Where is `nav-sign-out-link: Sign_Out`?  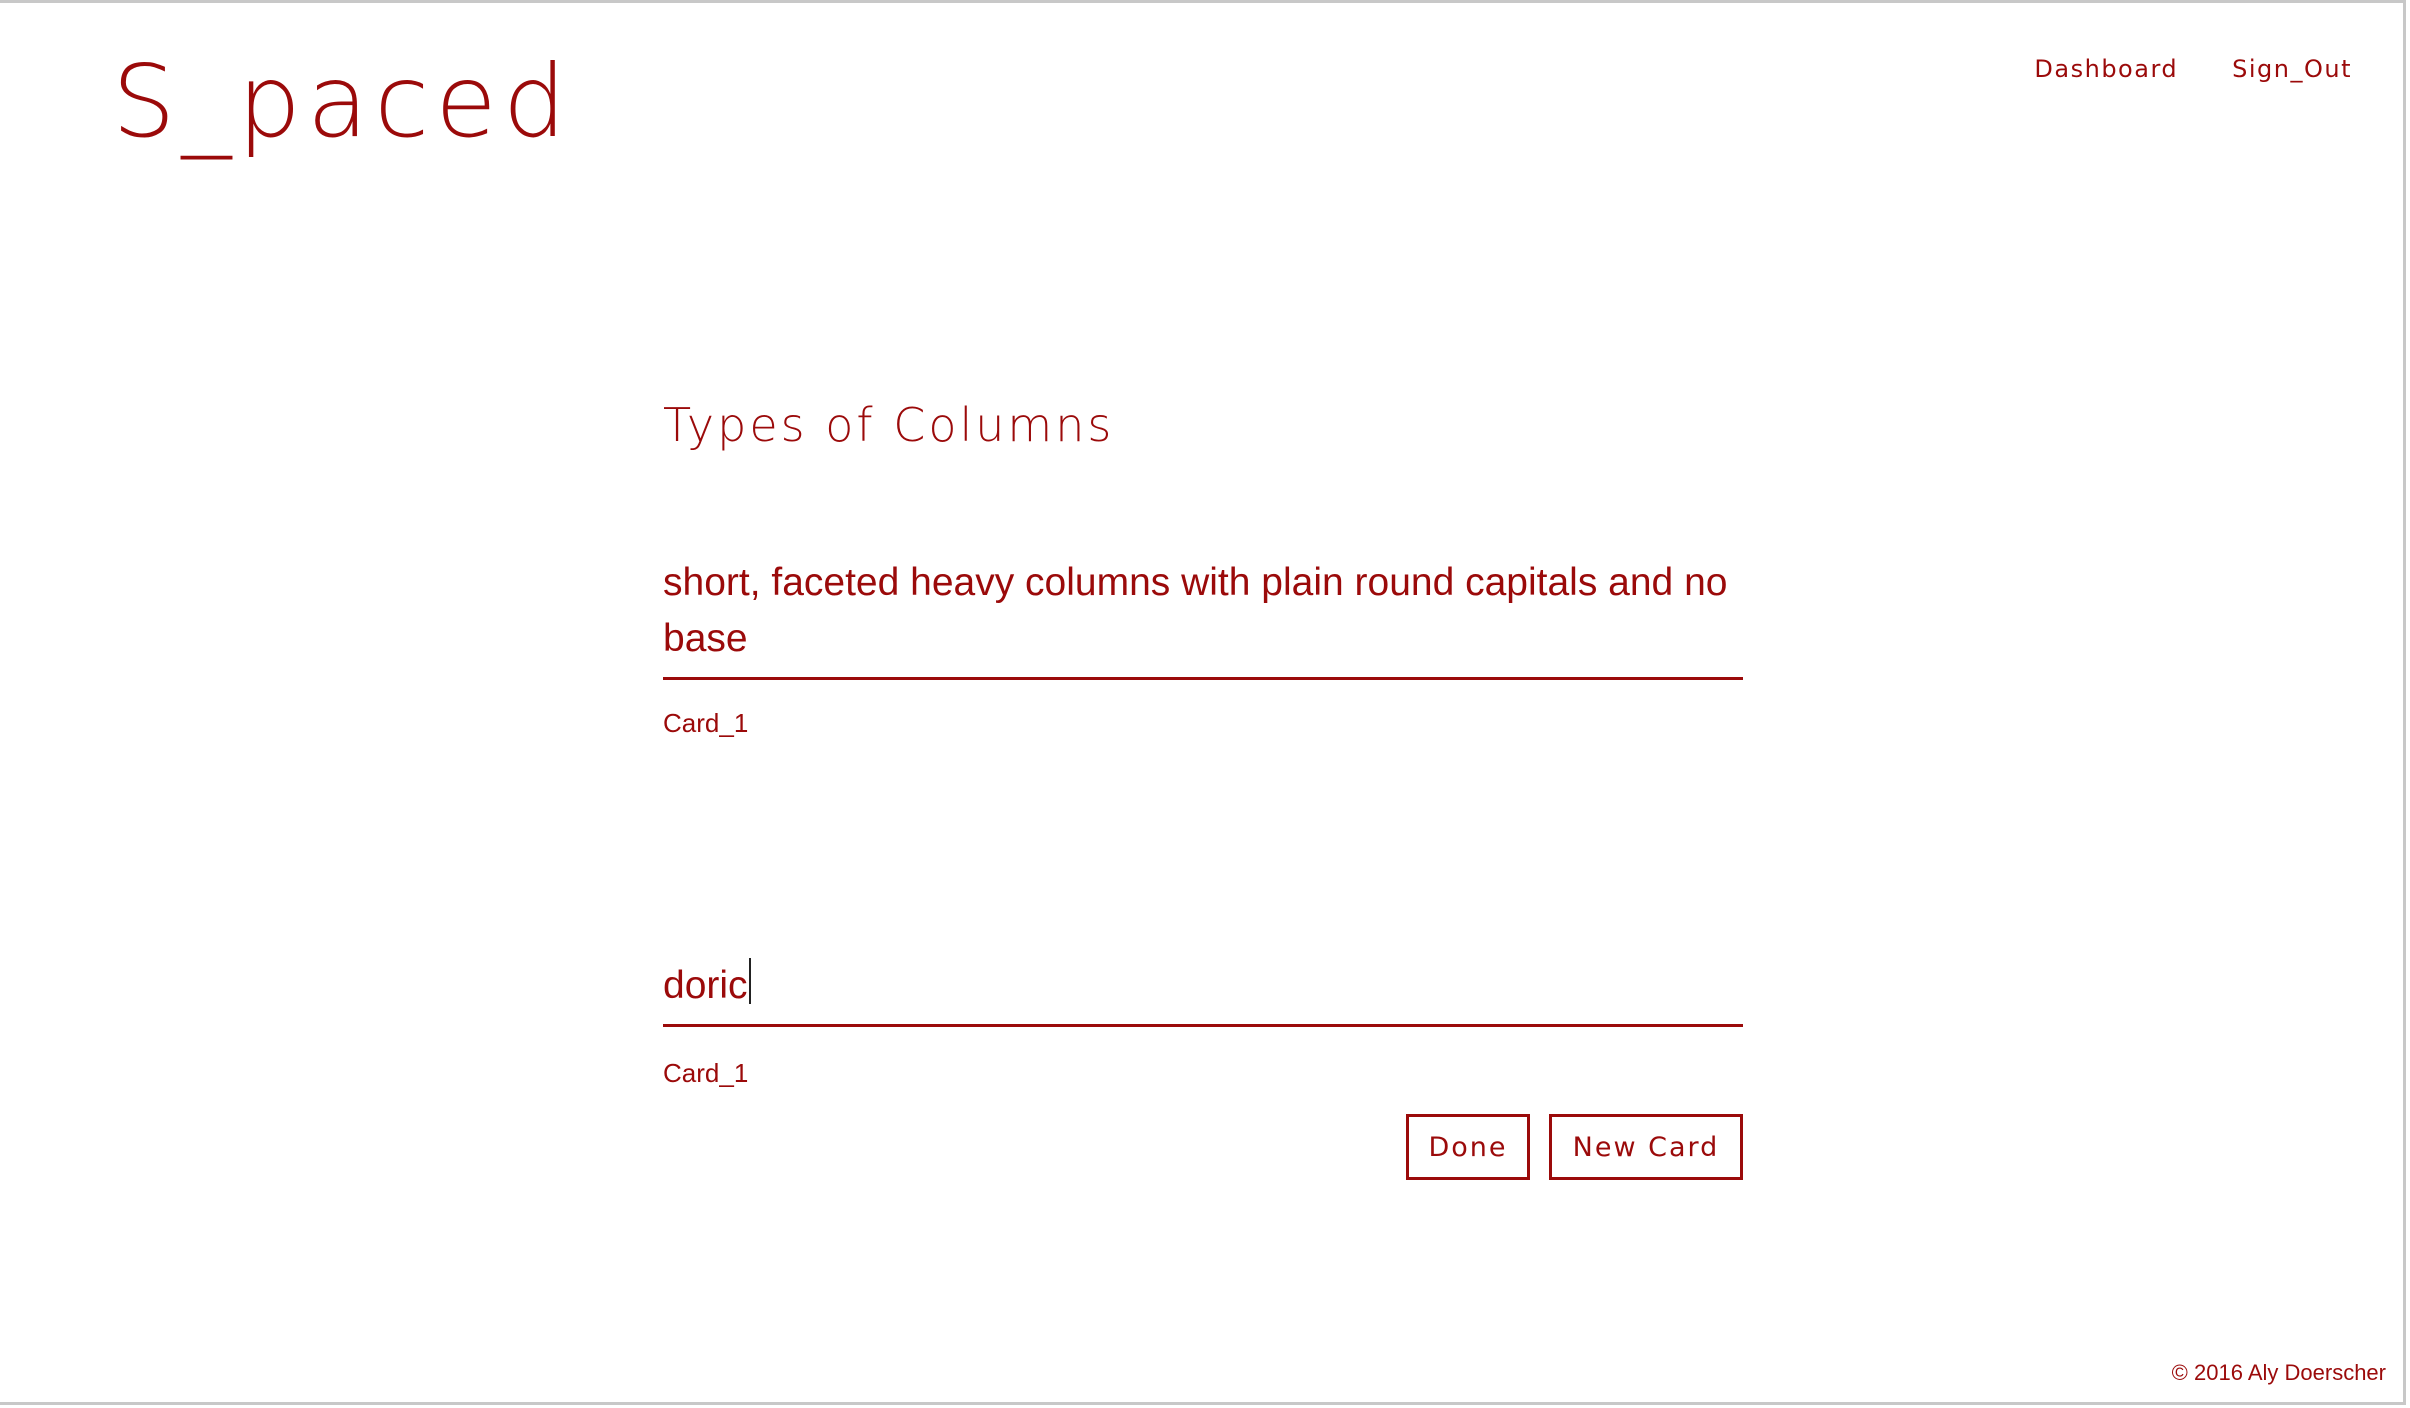
nav-sign-out-link: Sign_Out is located at coordinates (2292, 69).